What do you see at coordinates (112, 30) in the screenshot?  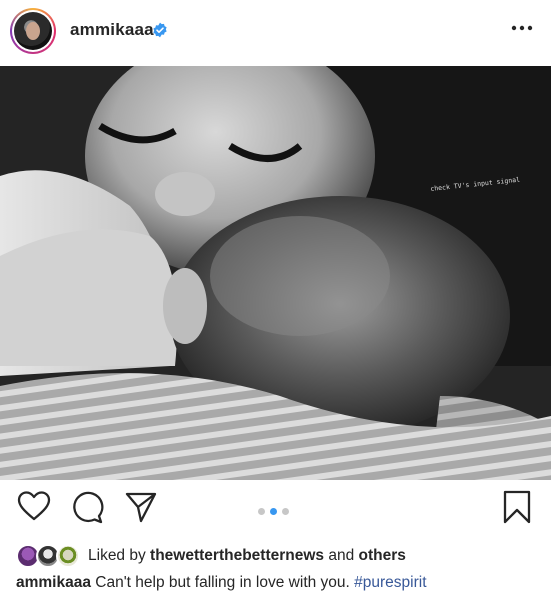 I see `post-username: ammikaaa` at bounding box center [112, 30].